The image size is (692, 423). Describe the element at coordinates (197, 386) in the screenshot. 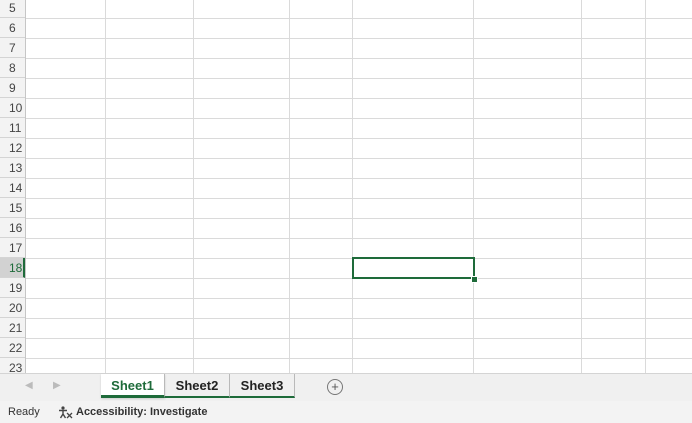

I see `tab-sheet2: Sheet2` at that location.